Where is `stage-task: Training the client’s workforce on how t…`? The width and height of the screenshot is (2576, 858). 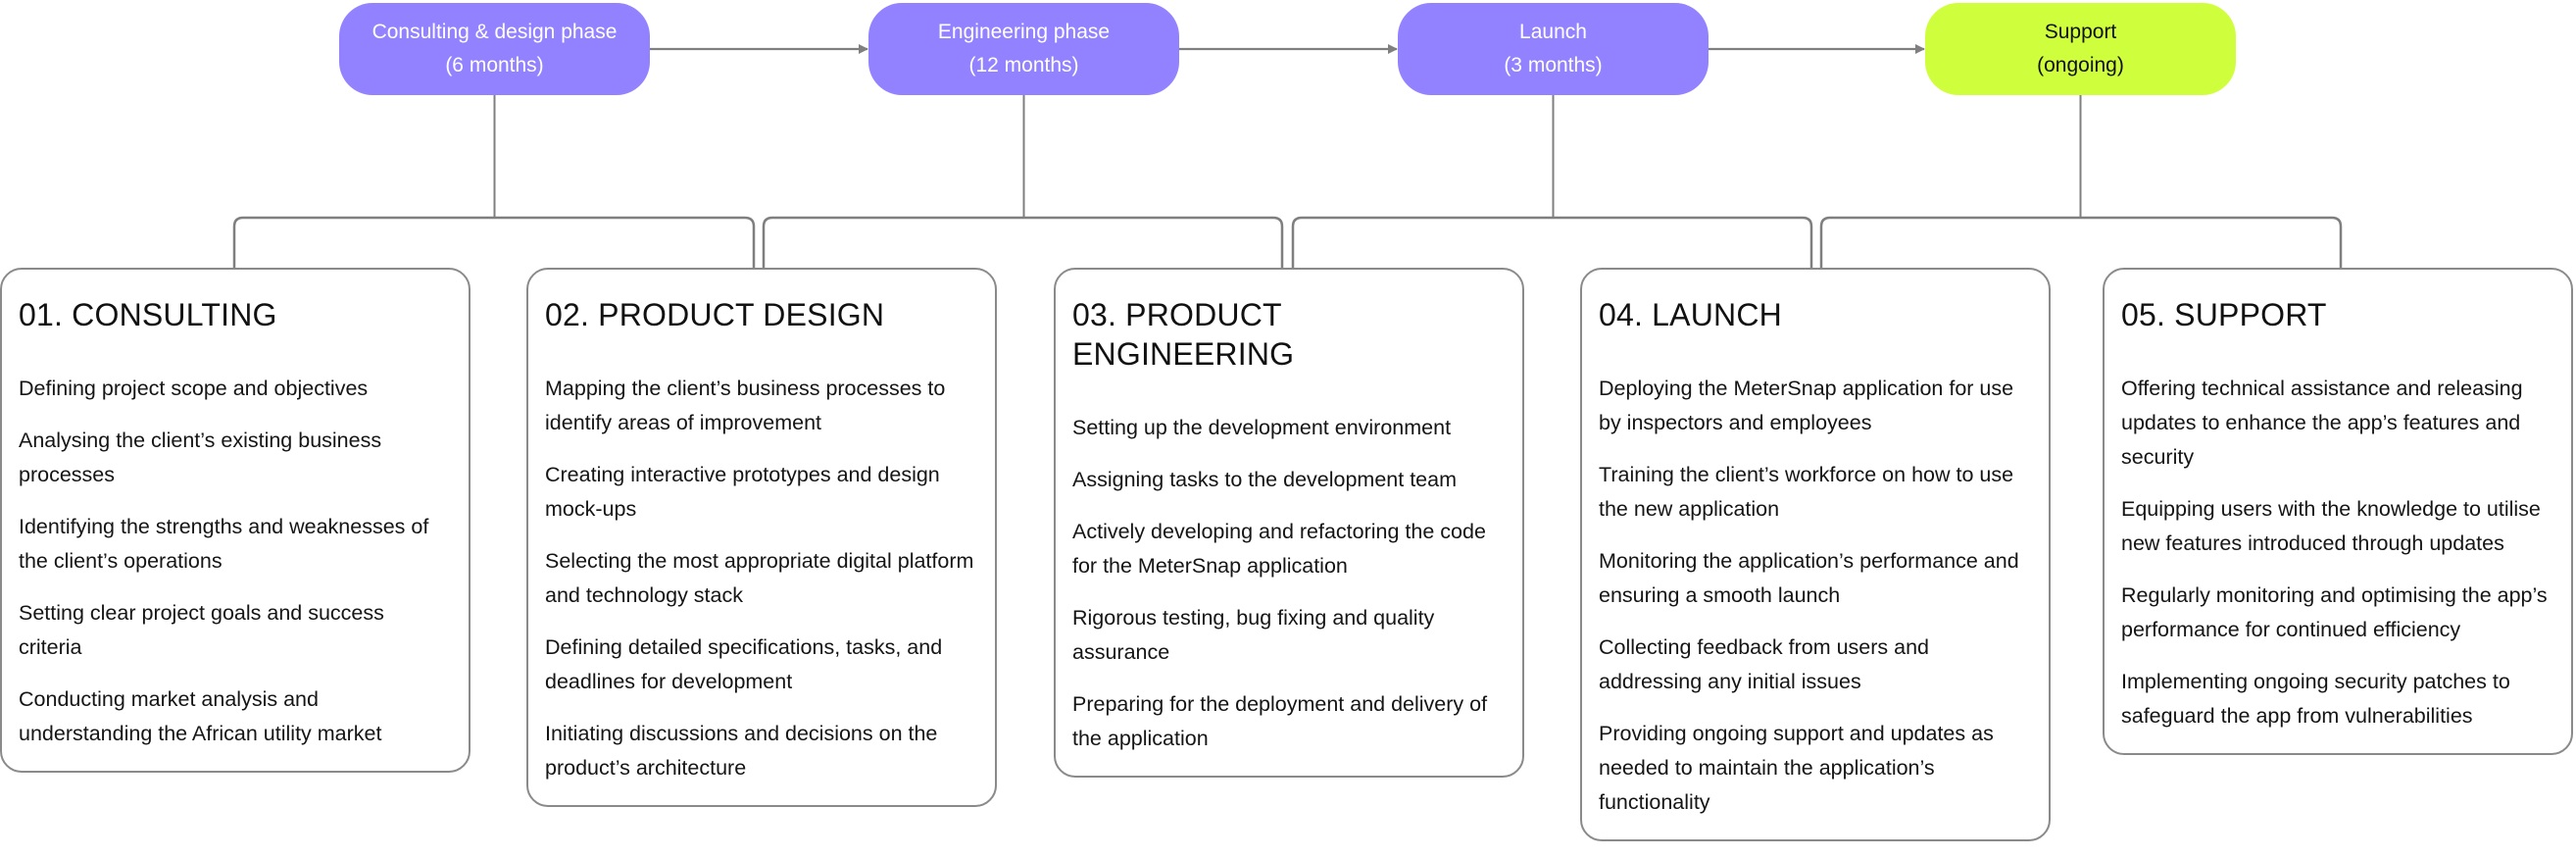
stage-task: Training the client’s workforce on how t… is located at coordinates (1806, 492).